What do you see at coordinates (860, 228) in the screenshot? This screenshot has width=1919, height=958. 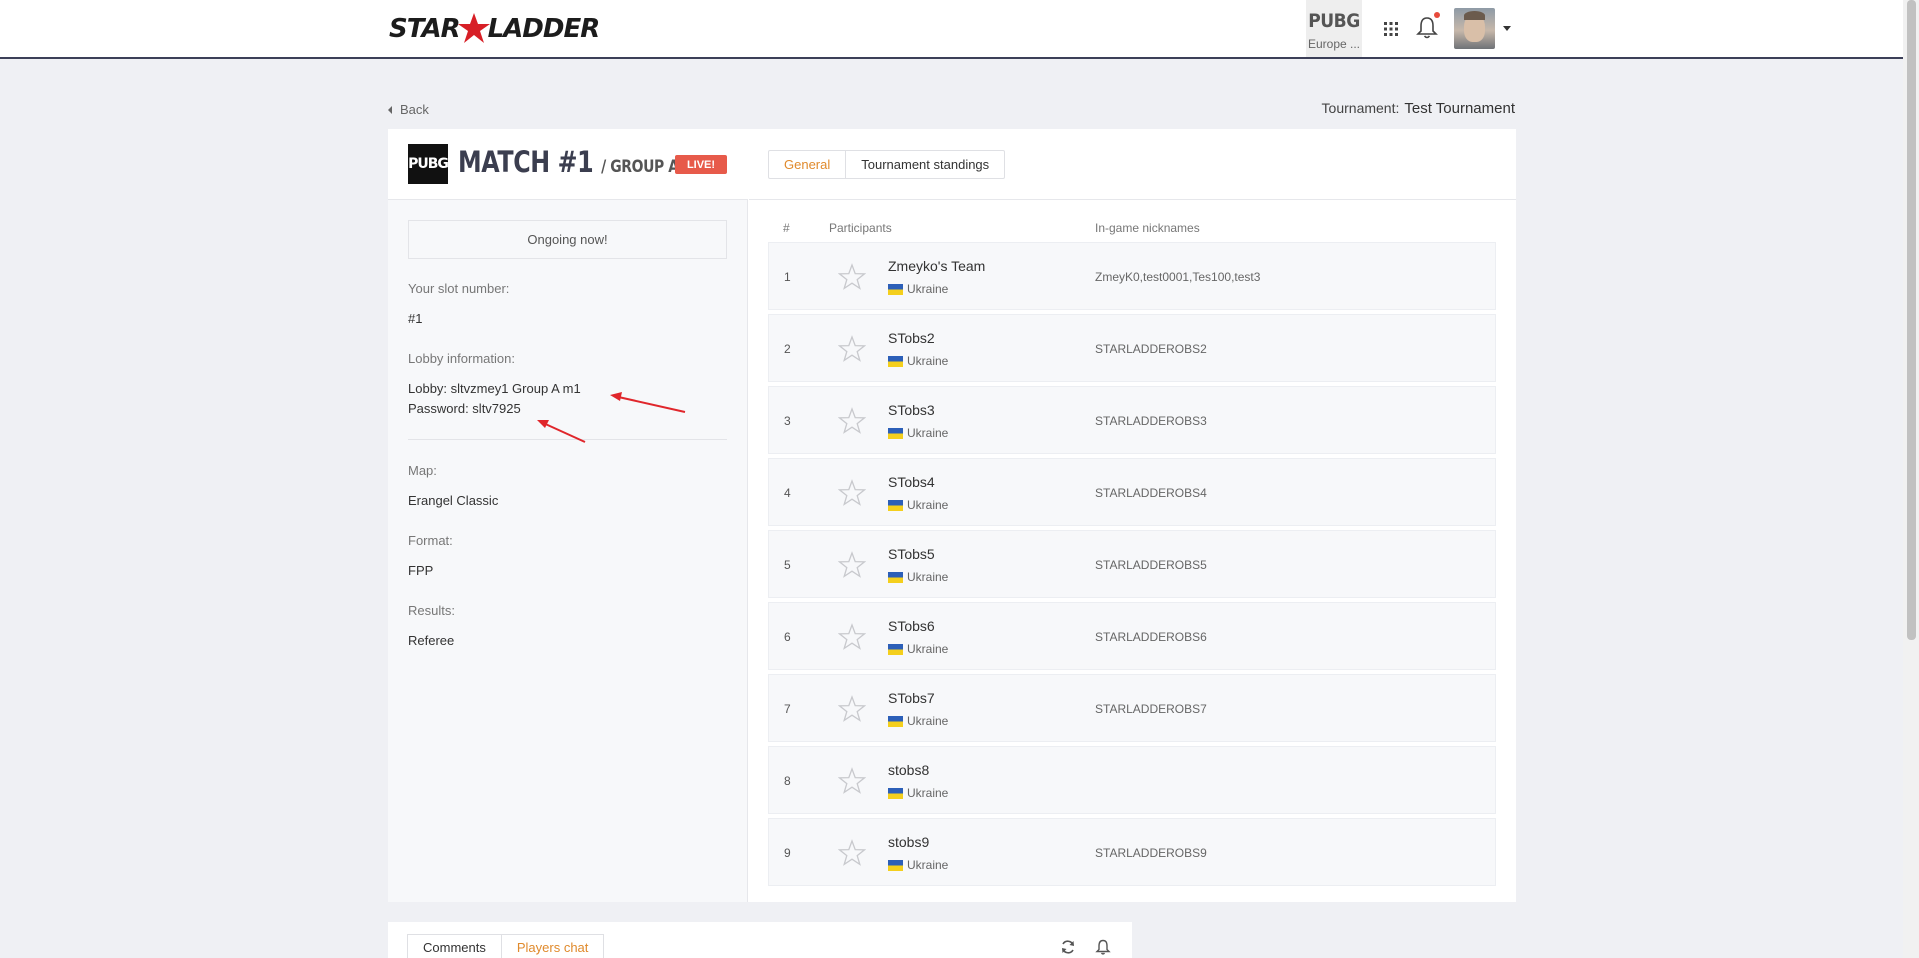 I see `col-header-participants: Participants` at bounding box center [860, 228].